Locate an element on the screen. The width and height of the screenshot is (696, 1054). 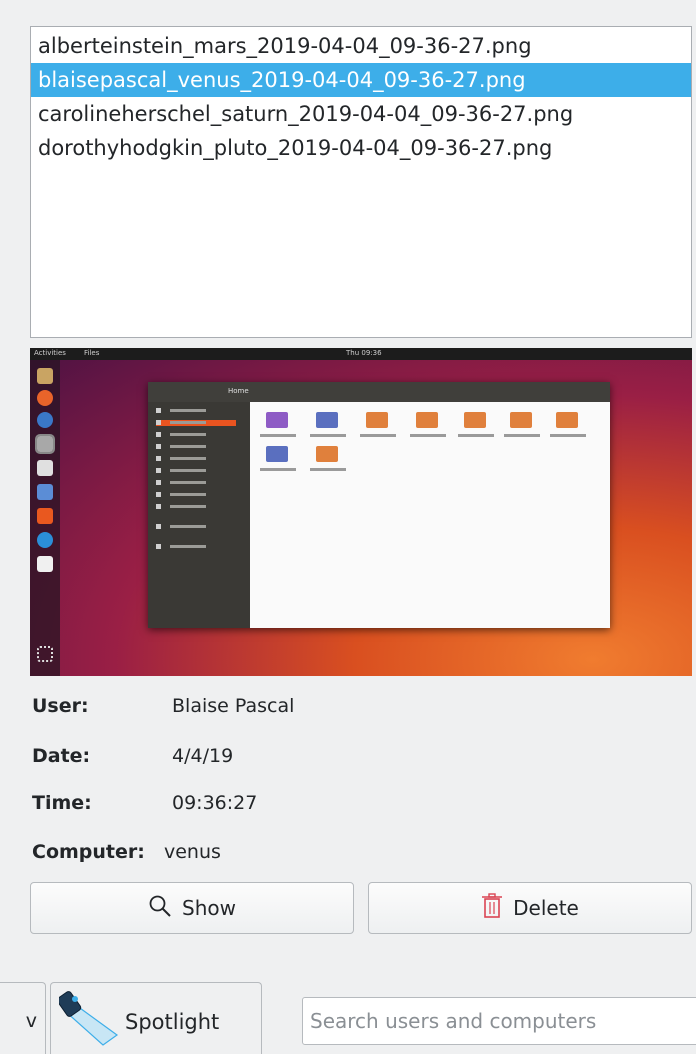
dock-software-icon is located at coordinates (45, 516).